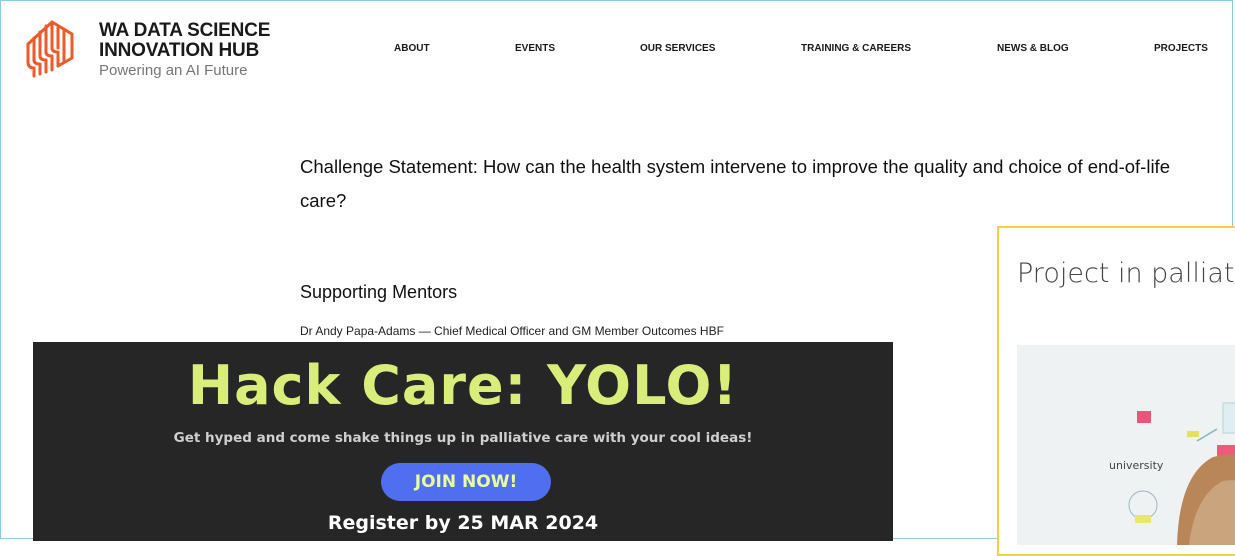 The width and height of the screenshot is (1235, 556). I want to click on brand-name-line2: INNOVATION HUB, so click(179, 51).